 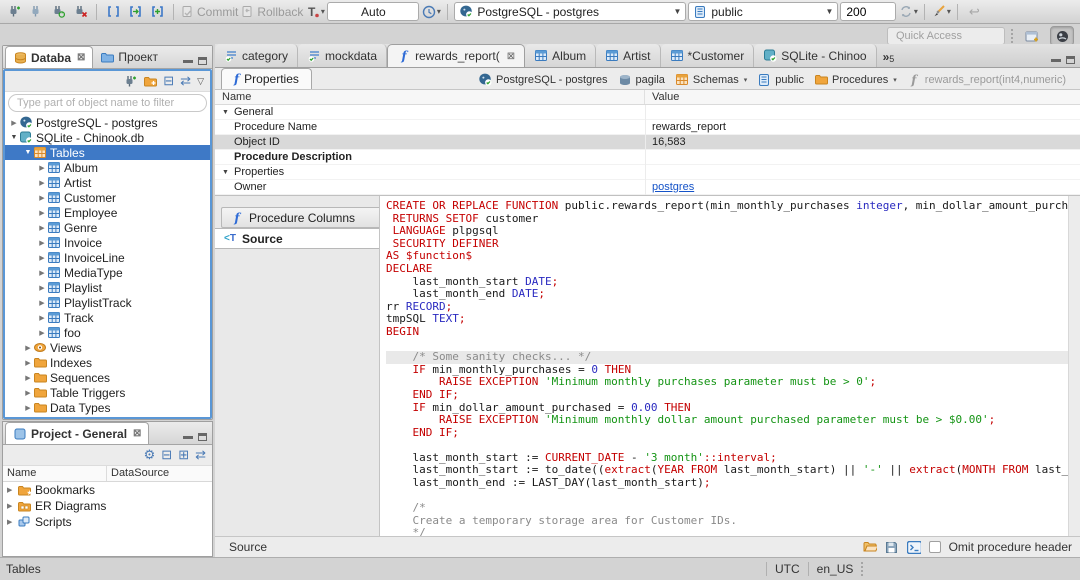 I want to click on code-scrollbar, so click(x=1074, y=366).